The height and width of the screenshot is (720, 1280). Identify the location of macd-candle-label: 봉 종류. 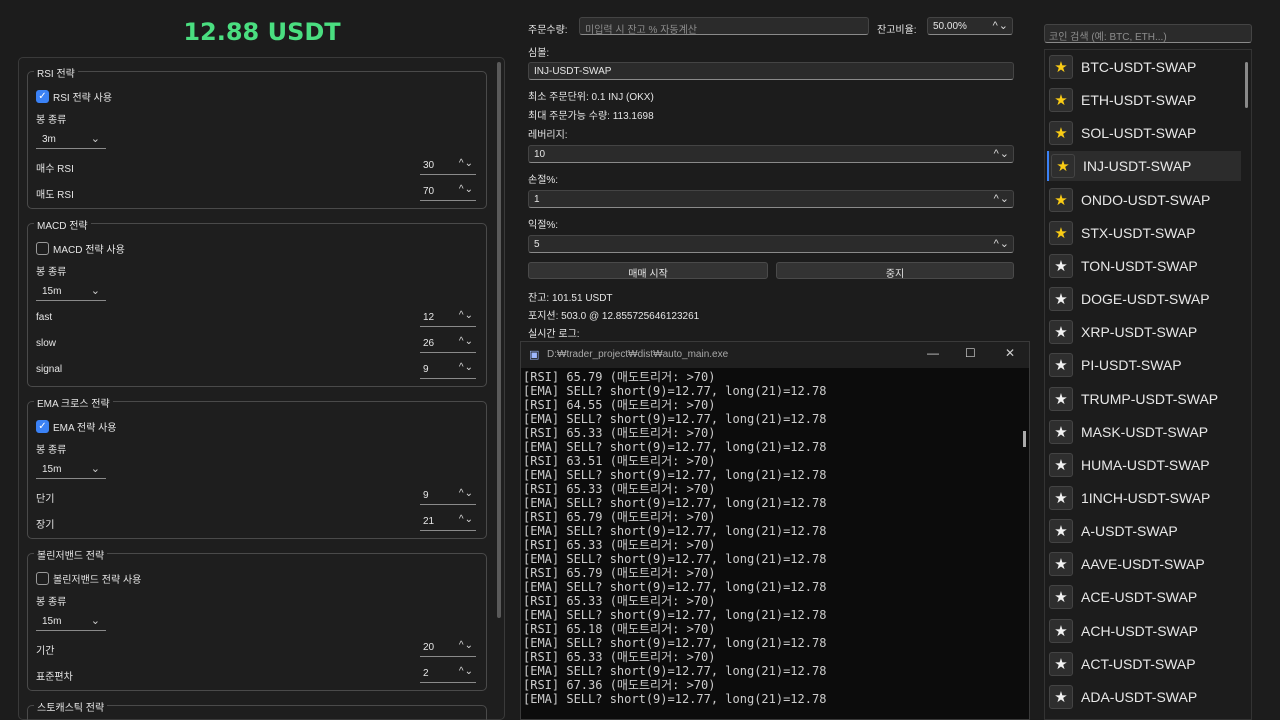
(51, 272).